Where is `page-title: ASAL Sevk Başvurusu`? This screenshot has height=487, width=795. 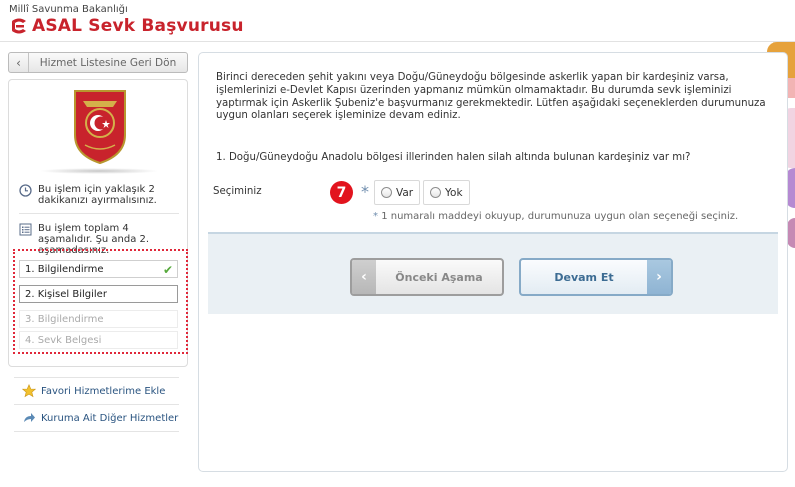
page-title: ASAL Sevk Başvurusu is located at coordinates (138, 26).